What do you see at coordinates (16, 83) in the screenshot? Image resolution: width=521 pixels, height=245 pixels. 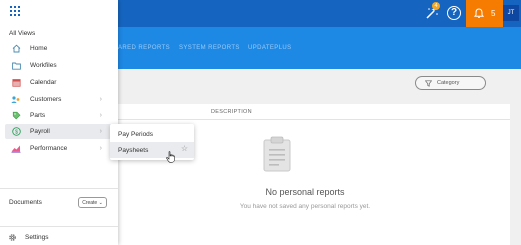 I see `calendar-icon` at bounding box center [16, 83].